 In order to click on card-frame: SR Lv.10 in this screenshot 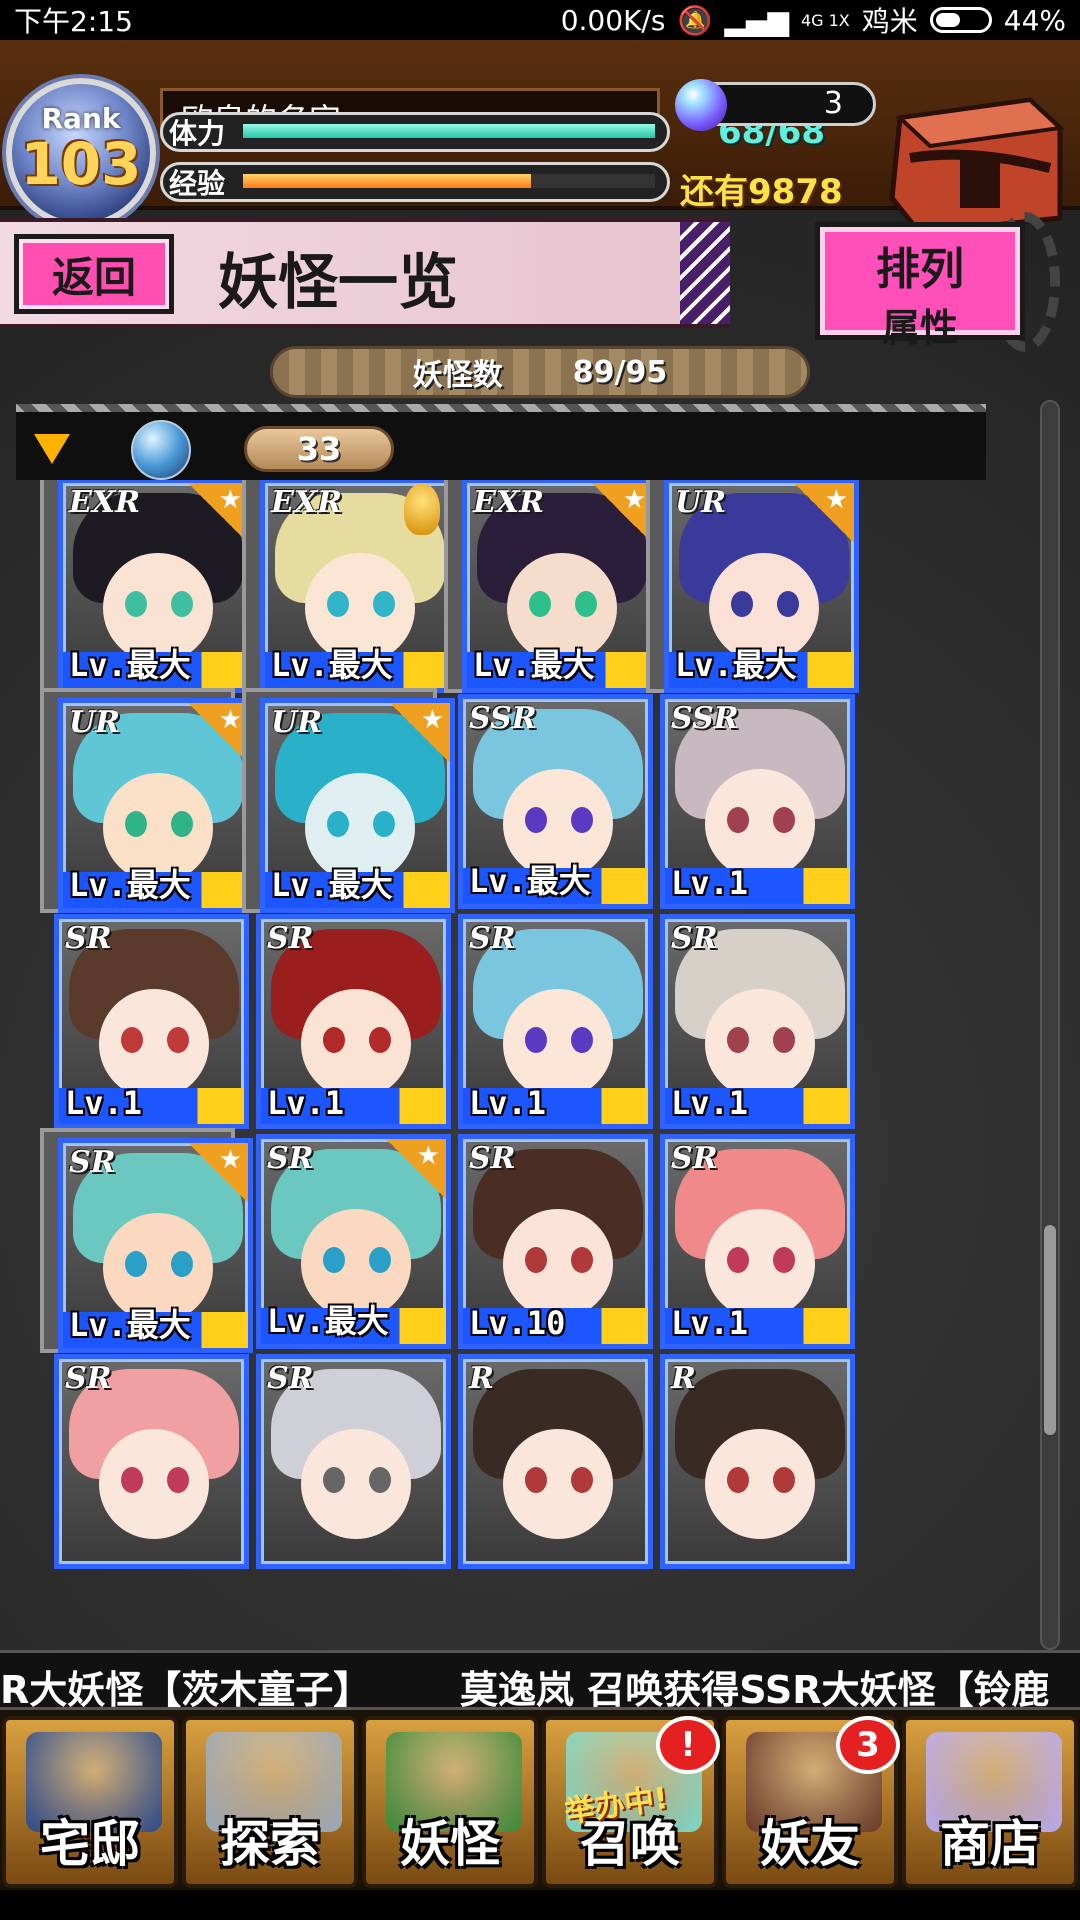, I will do `click(555, 1241)`.